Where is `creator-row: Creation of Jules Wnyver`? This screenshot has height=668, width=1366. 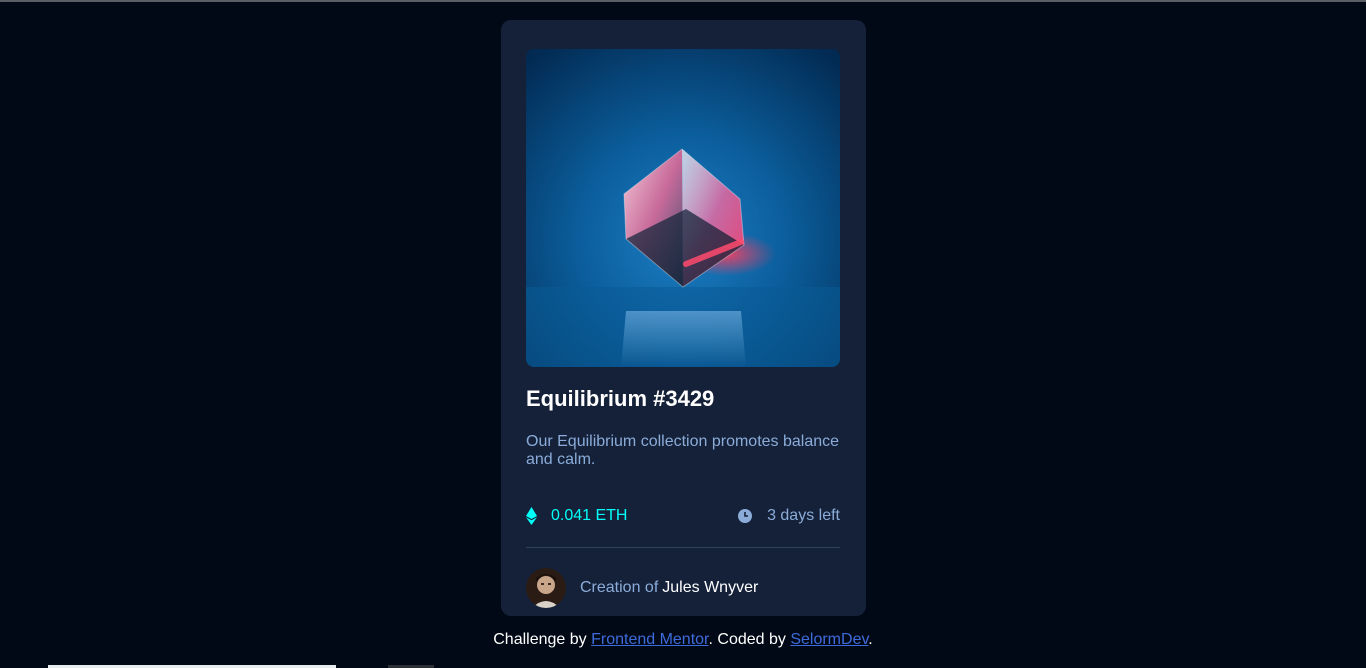
creator-row: Creation of Jules Wnyver is located at coordinates (642, 588).